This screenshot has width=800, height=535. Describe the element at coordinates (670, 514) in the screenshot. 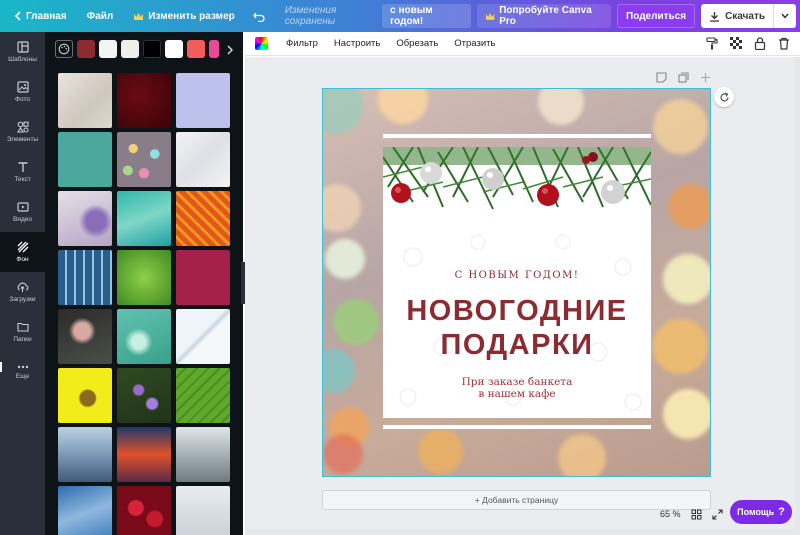

I see `zoom-level: 65 %` at that location.